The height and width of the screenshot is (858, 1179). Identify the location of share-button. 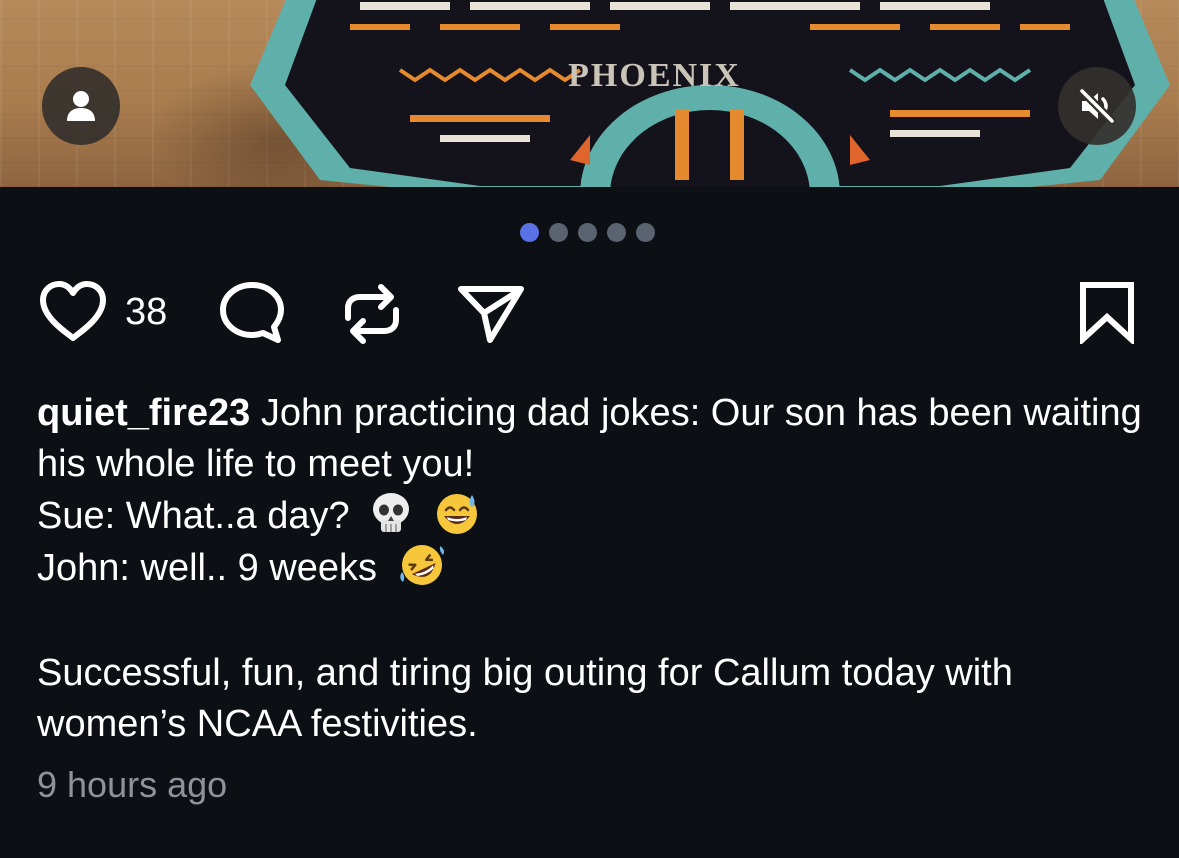
(491, 313).